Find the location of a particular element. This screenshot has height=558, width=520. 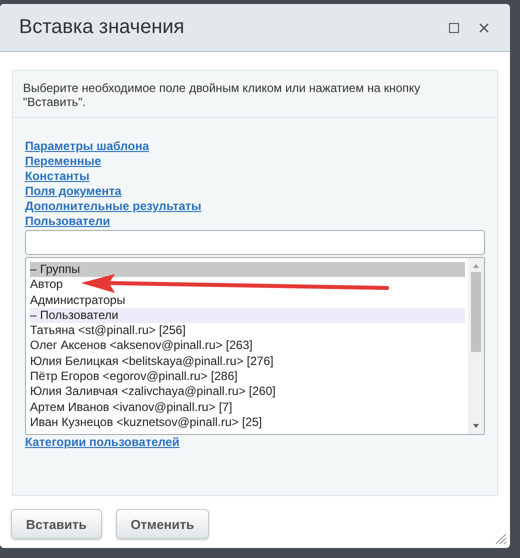

square-icon is located at coordinates (454, 27).